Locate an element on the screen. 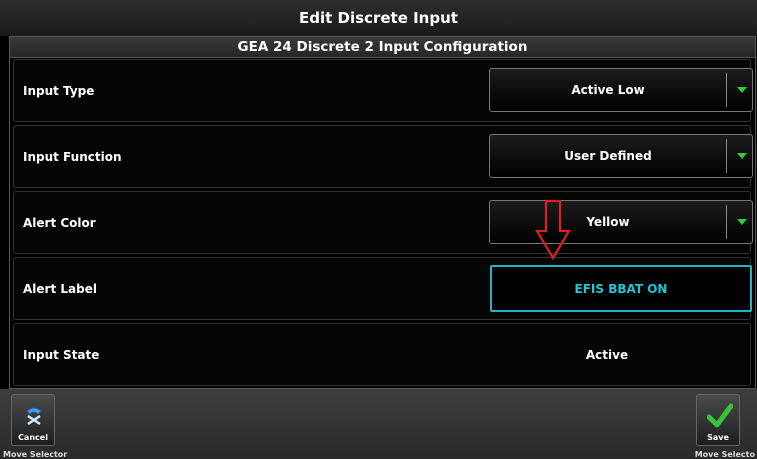 The image size is (757, 459). row-input-type: Input Type Active Low is located at coordinates (383, 90).